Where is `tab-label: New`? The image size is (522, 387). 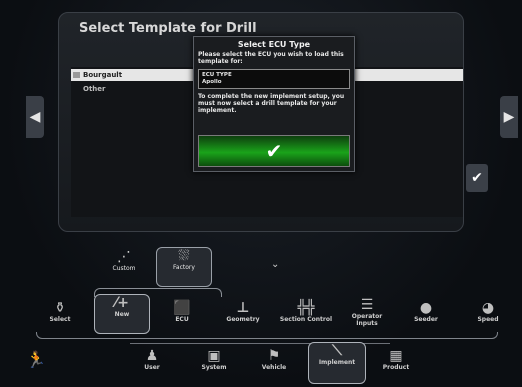
tab-label: New is located at coordinates (122, 314).